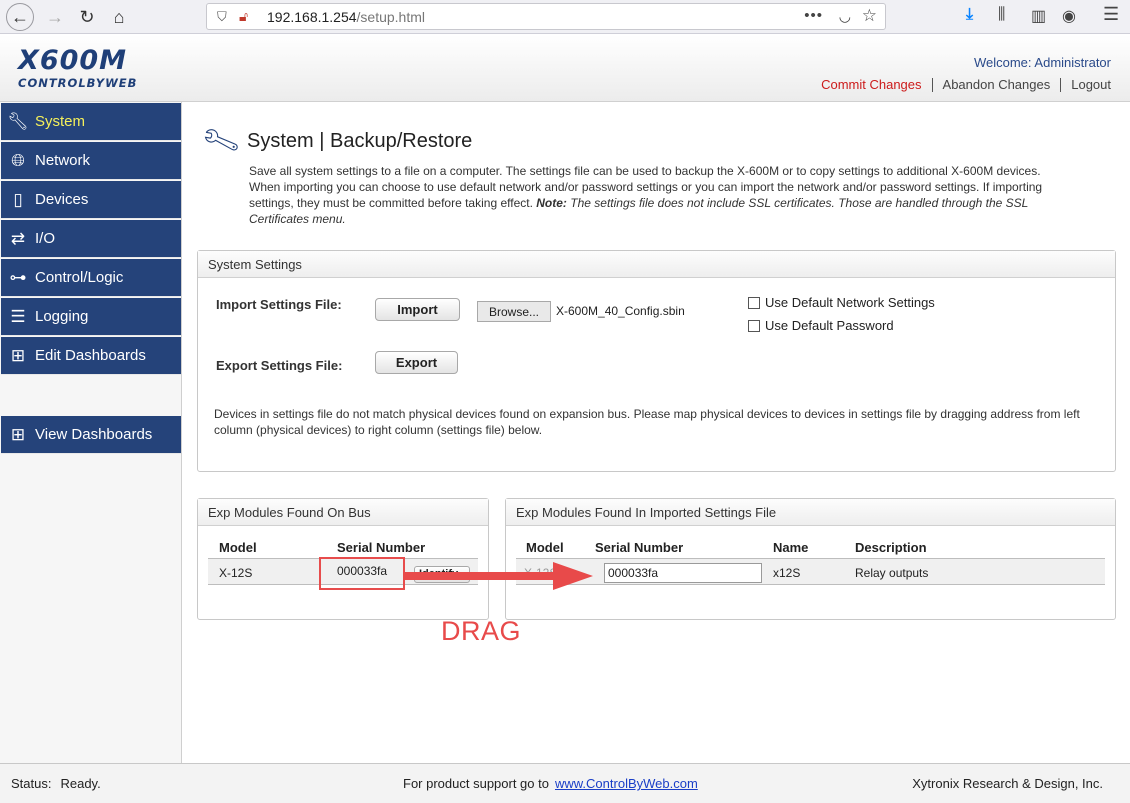 The height and width of the screenshot is (803, 1130). Describe the element at coordinates (787, 573) in the screenshot. I see `cell-name: x12S` at that location.